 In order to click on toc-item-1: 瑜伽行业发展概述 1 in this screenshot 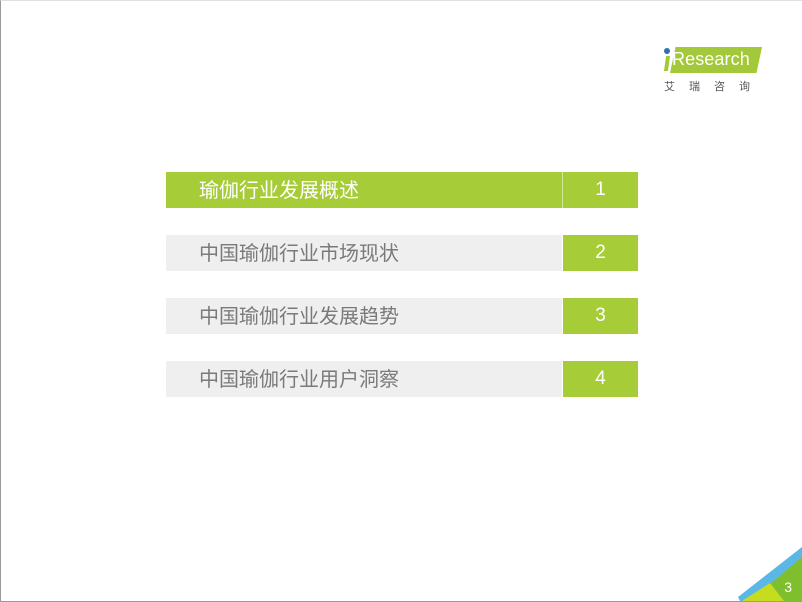, I will do `click(402, 190)`.